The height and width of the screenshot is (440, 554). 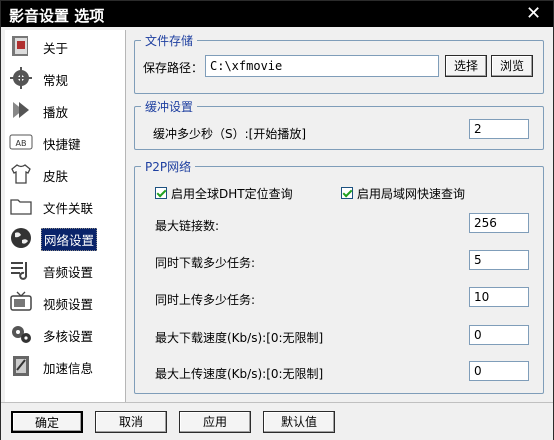 What do you see at coordinates (339, 124) in the screenshot?
I see `buffer-group: 缓冲设置 缓冲多少秒（S）:[开始播放]` at bounding box center [339, 124].